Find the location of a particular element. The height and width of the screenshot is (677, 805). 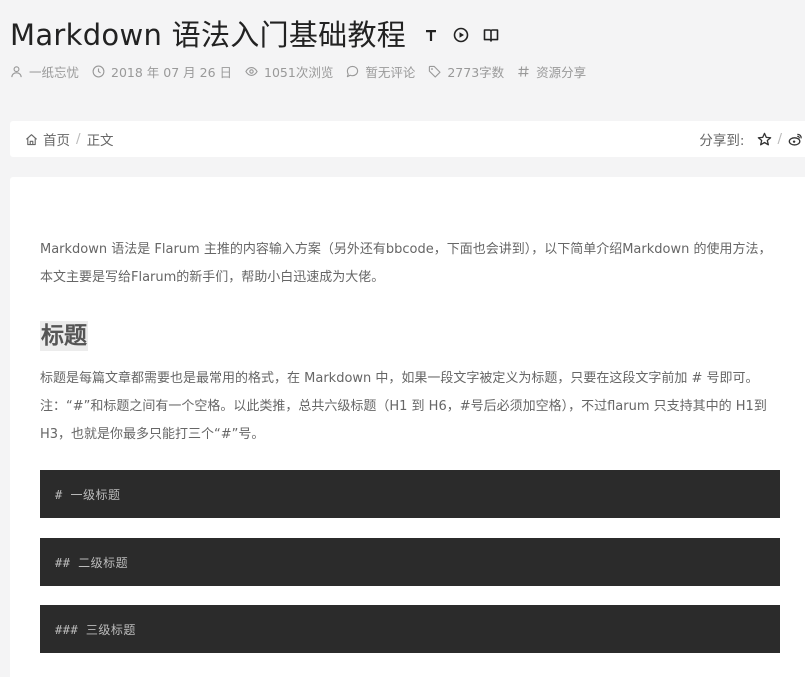

category-name: 资源分享 is located at coordinates (561, 72).